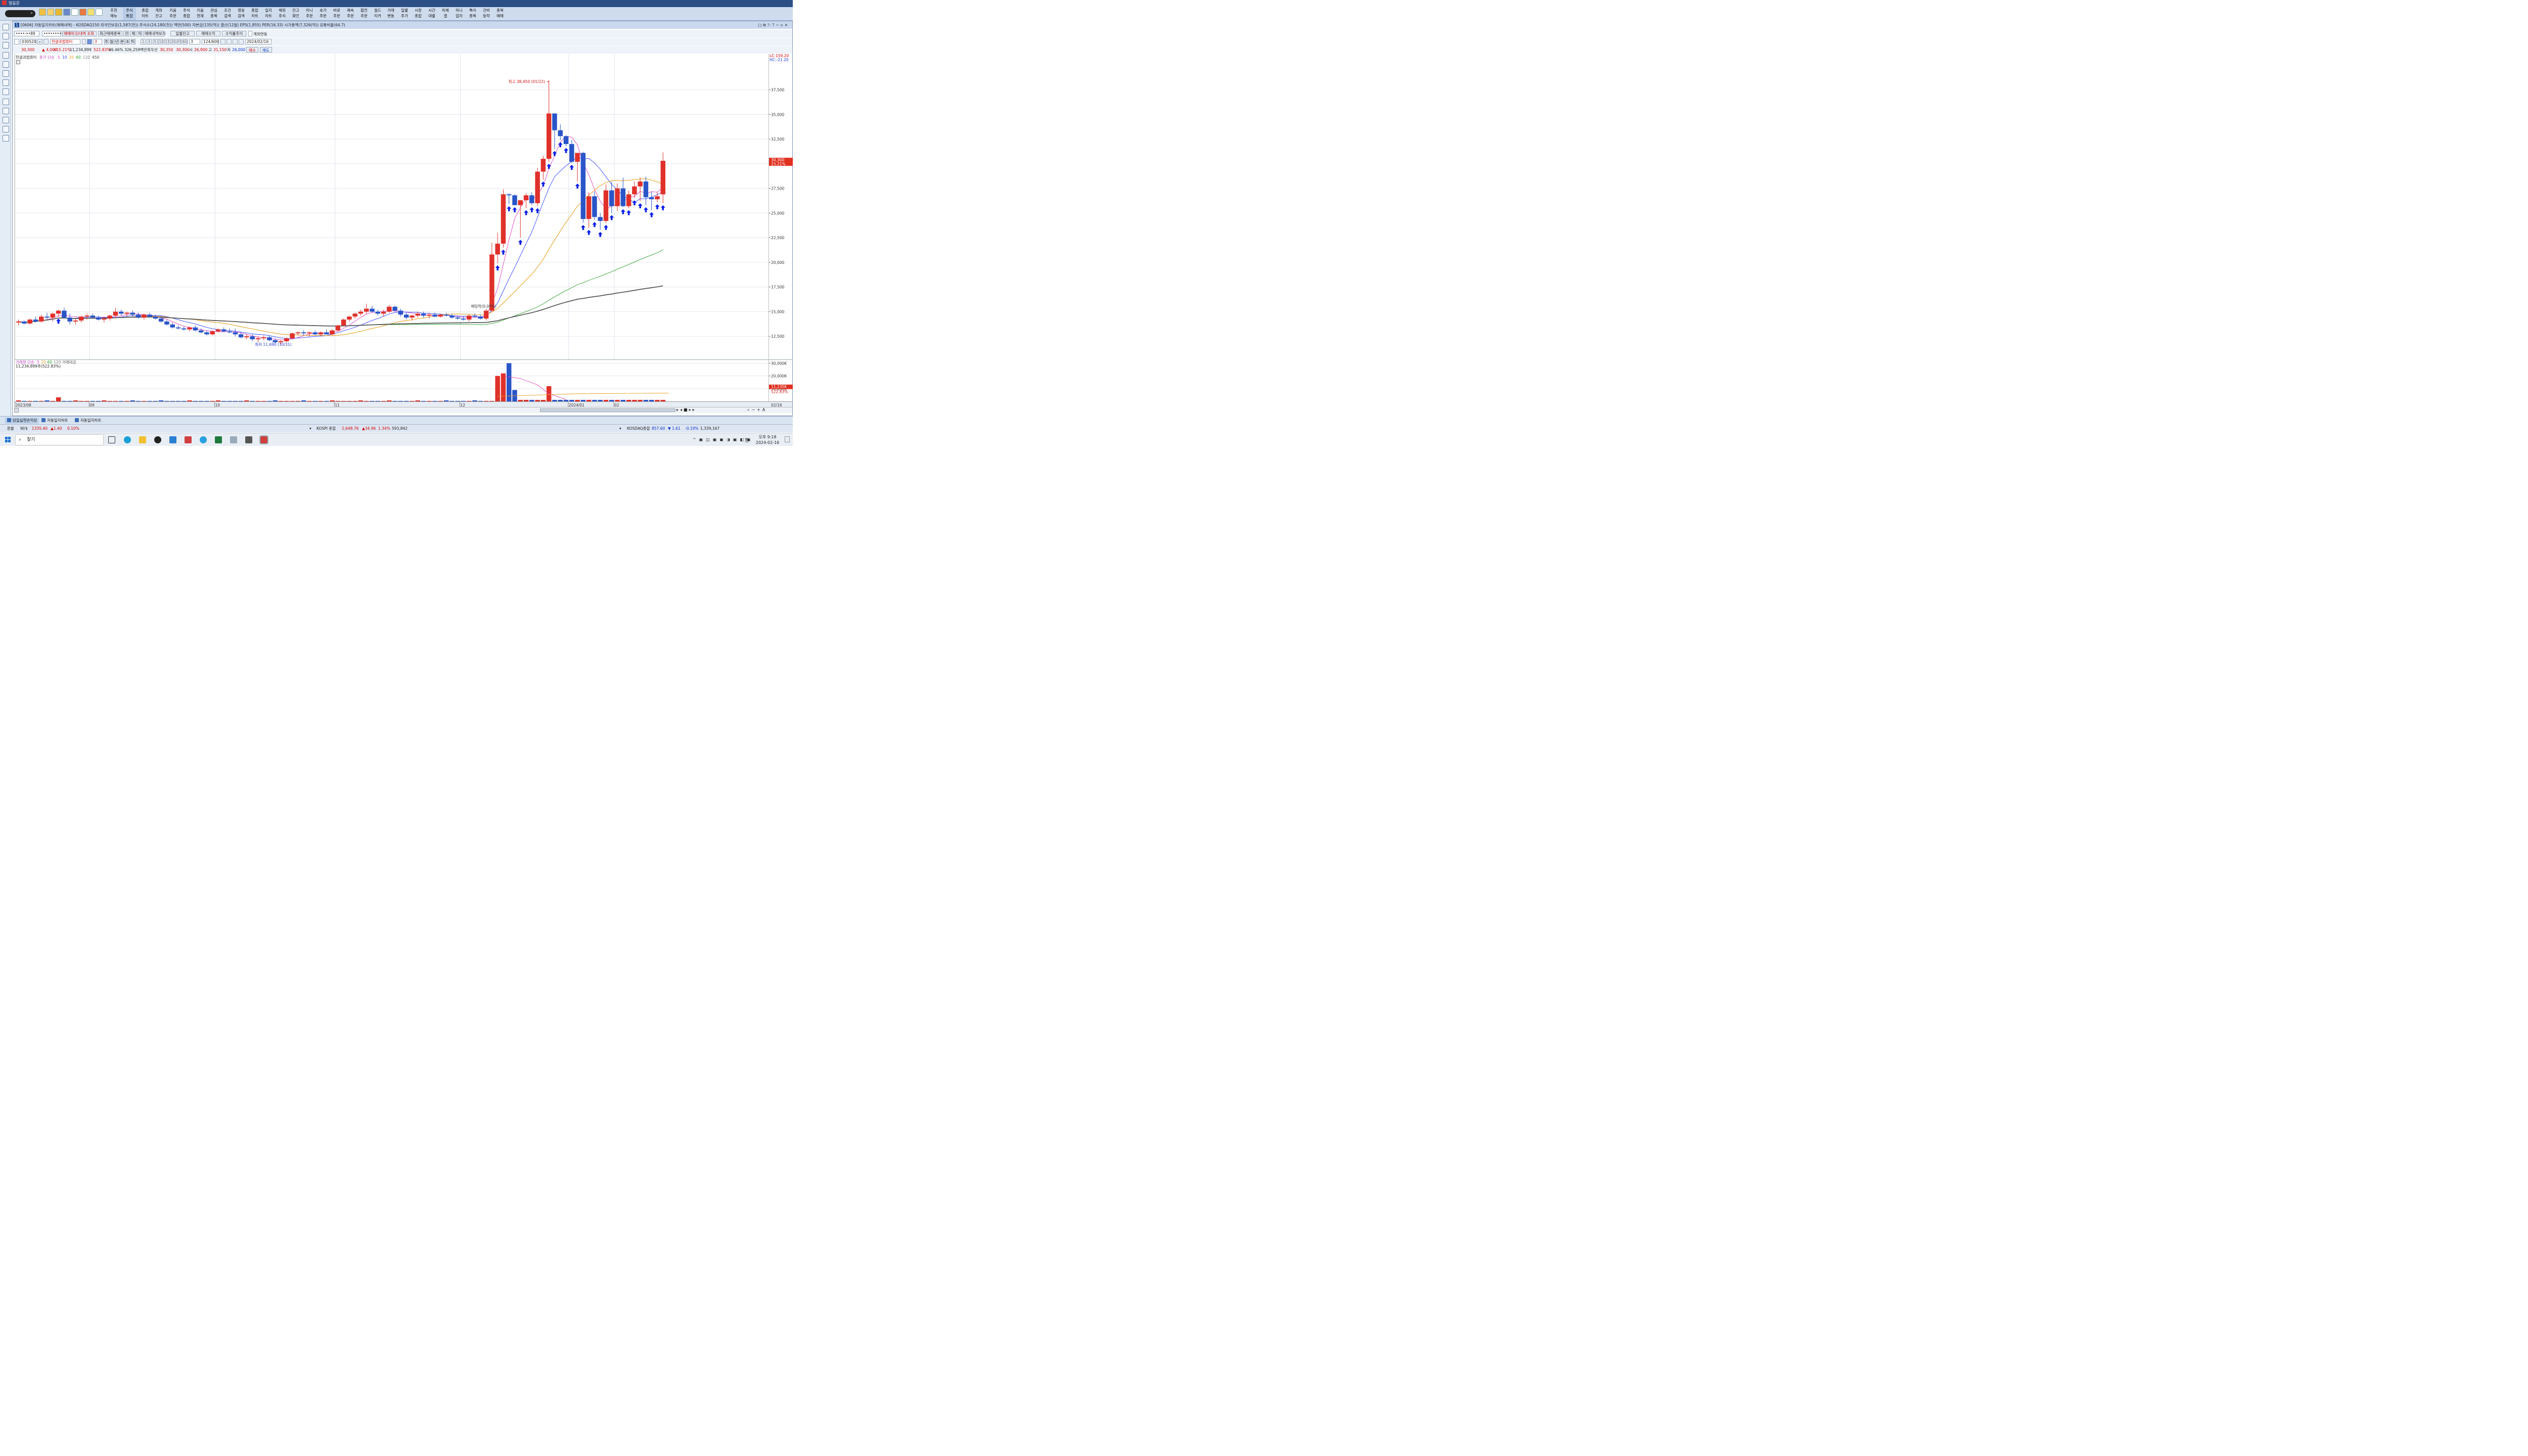  Describe the element at coordinates (17, 410) in the screenshot. I see `scroll-left-button` at that location.